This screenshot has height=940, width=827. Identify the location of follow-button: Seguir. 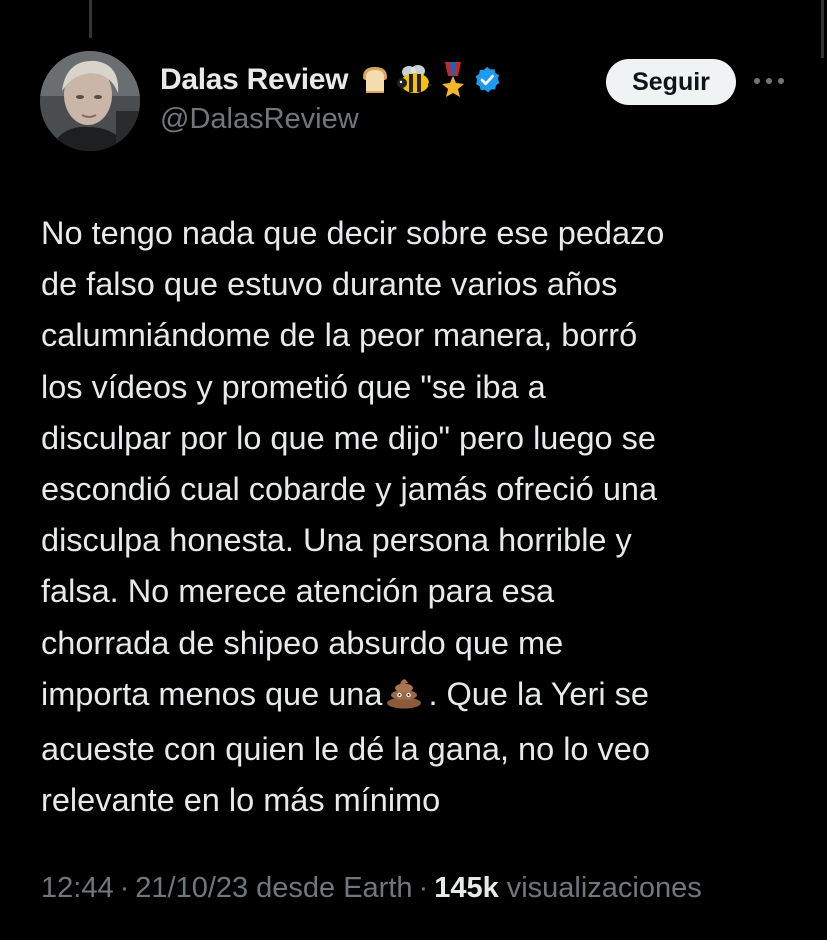
(671, 82).